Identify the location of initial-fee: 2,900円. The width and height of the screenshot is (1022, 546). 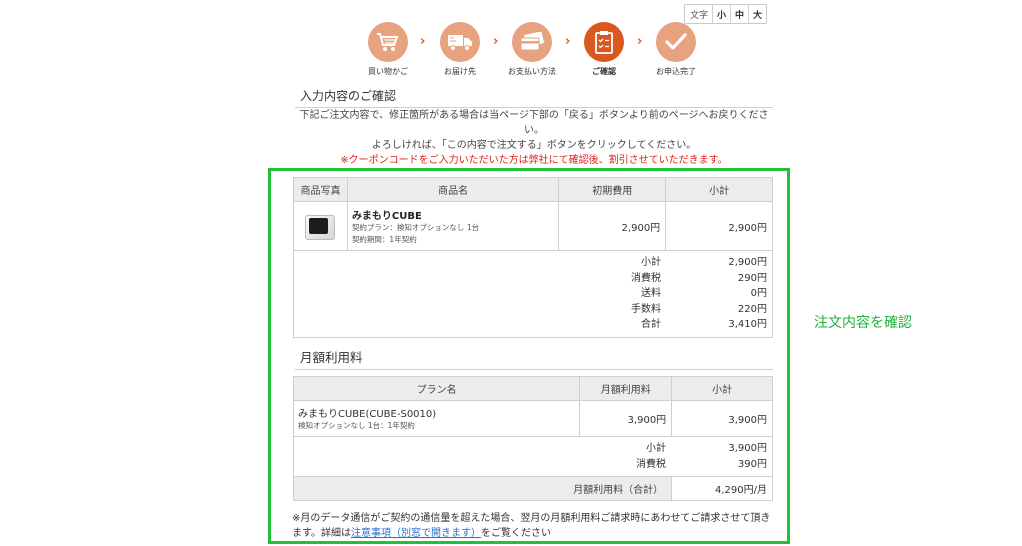
(612, 226).